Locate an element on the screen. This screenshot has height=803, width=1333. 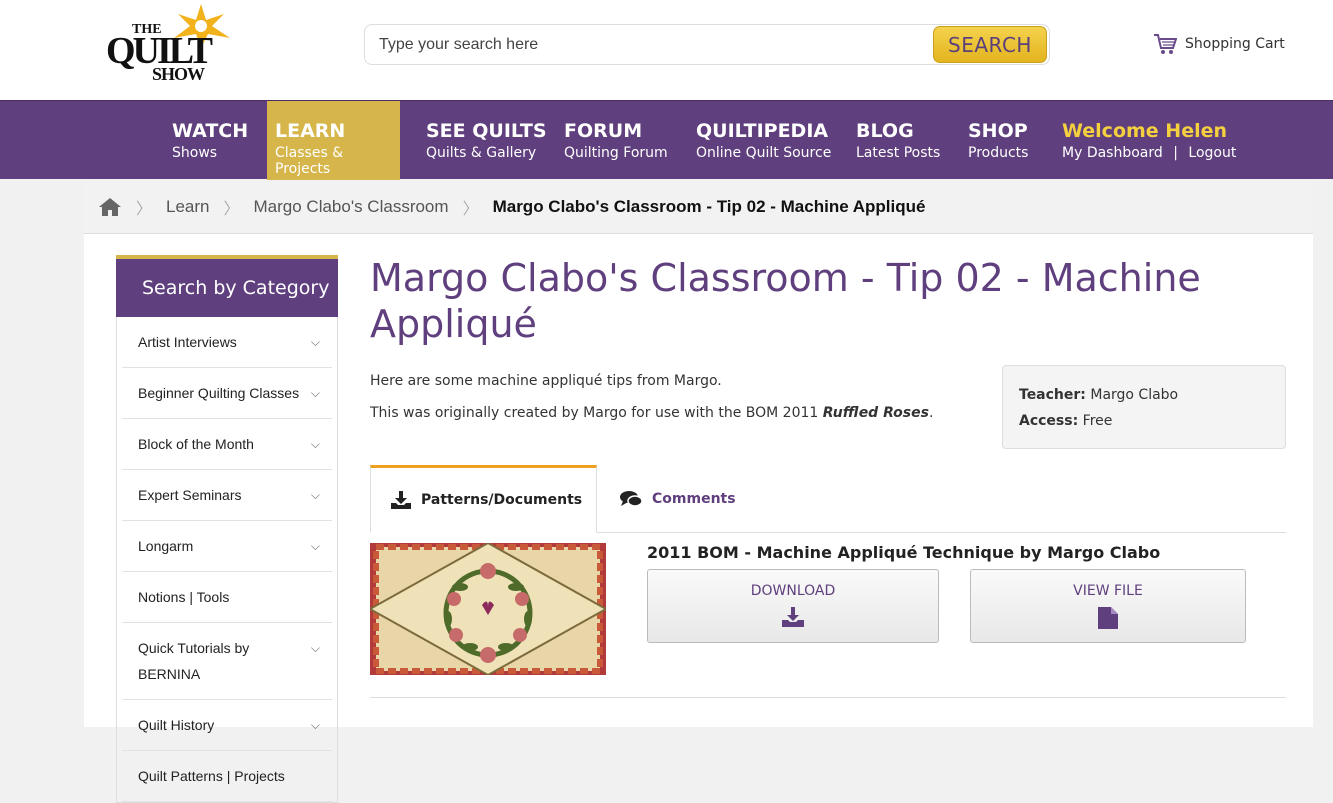
access-row: Access: Free is located at coordinates (1144, 421).